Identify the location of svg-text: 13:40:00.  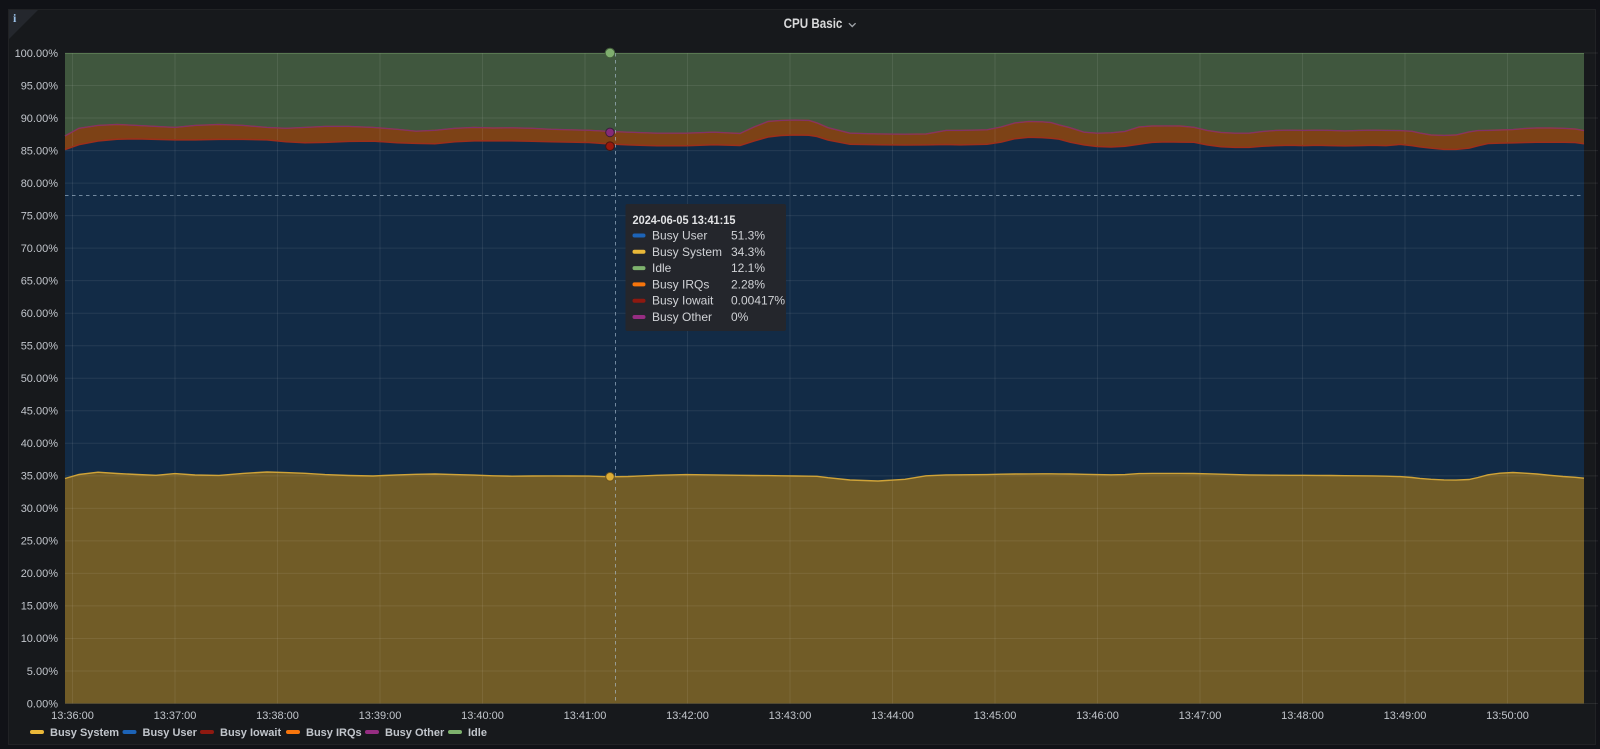
(482, 716).